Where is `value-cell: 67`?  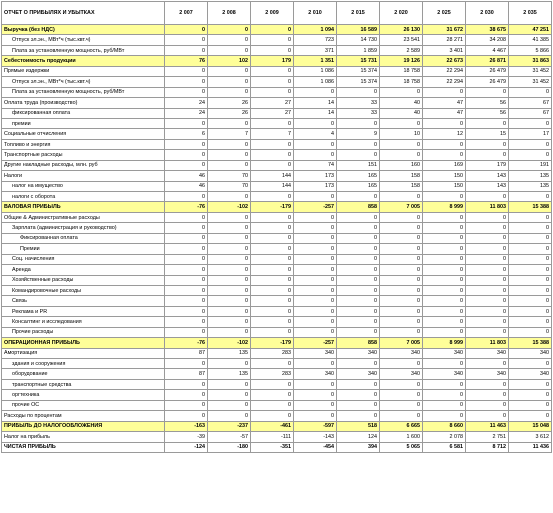
value-cell: 67 is located at coordinates (530, 103).